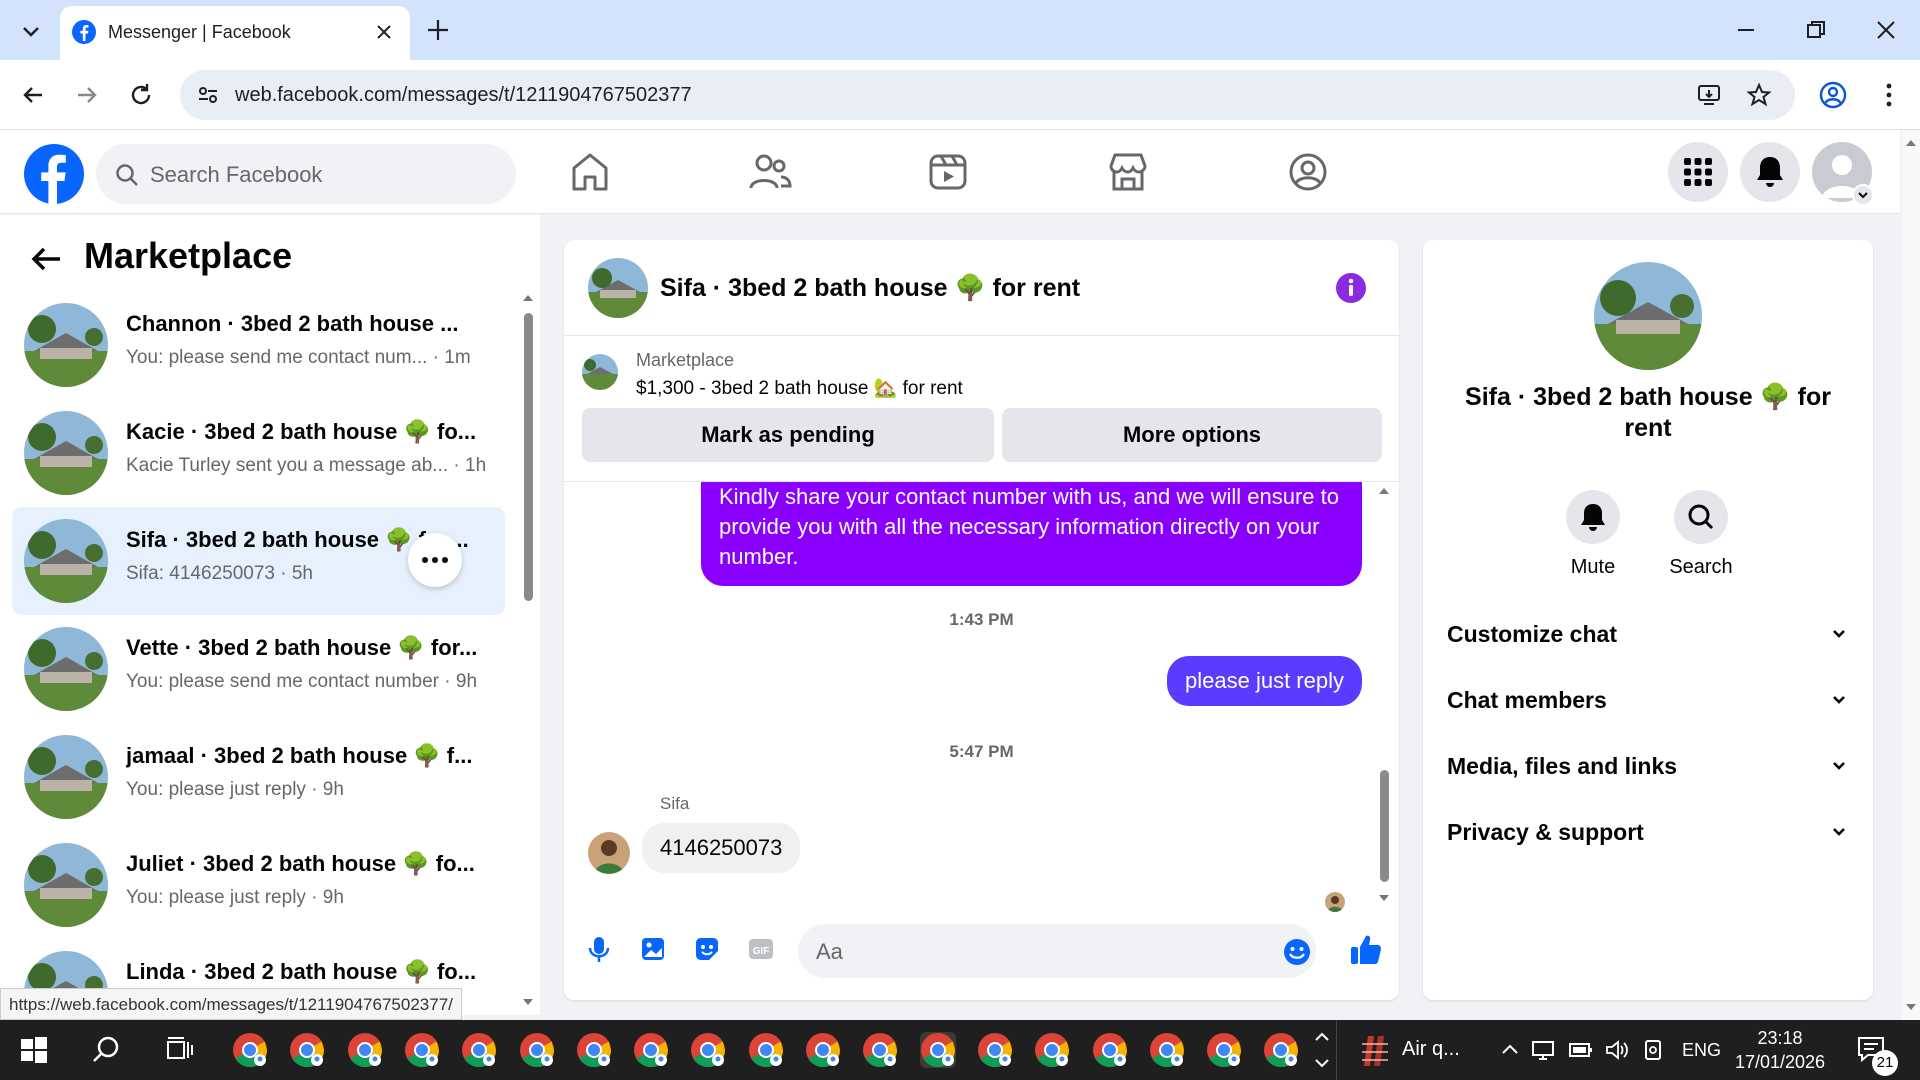 The image size is (1920, 1080). What do you see at coordinates (1833, 95) in the screenshot?
I see `profile-button` at bounding box center [1833, 95].